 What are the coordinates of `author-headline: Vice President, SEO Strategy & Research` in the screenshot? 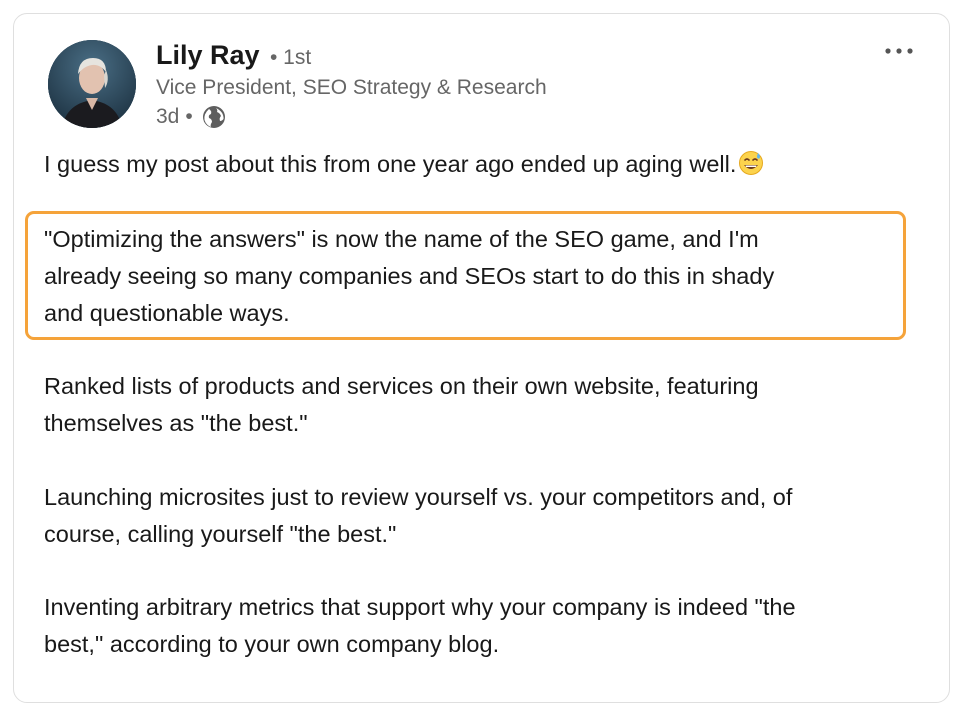 It's located at (351, 87).